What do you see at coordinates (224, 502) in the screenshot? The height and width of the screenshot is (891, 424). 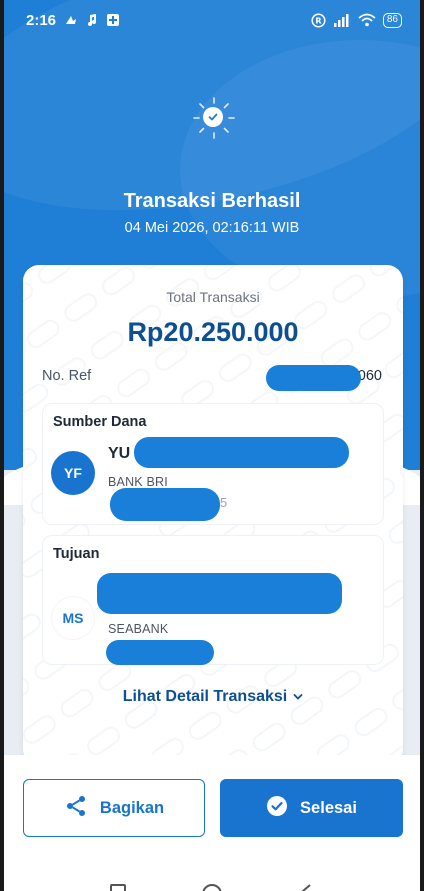 I see `source-account: 5` at bounding box center [224, 502].